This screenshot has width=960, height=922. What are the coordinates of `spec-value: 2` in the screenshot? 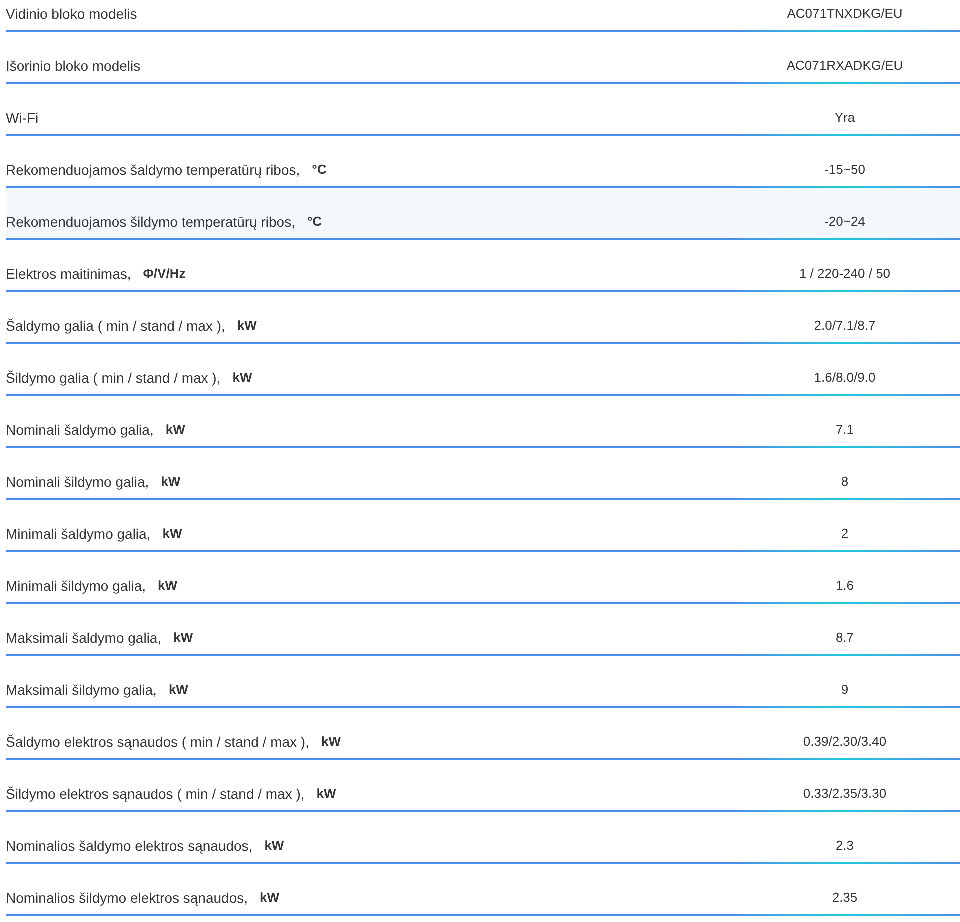 It's located at (845, 534).